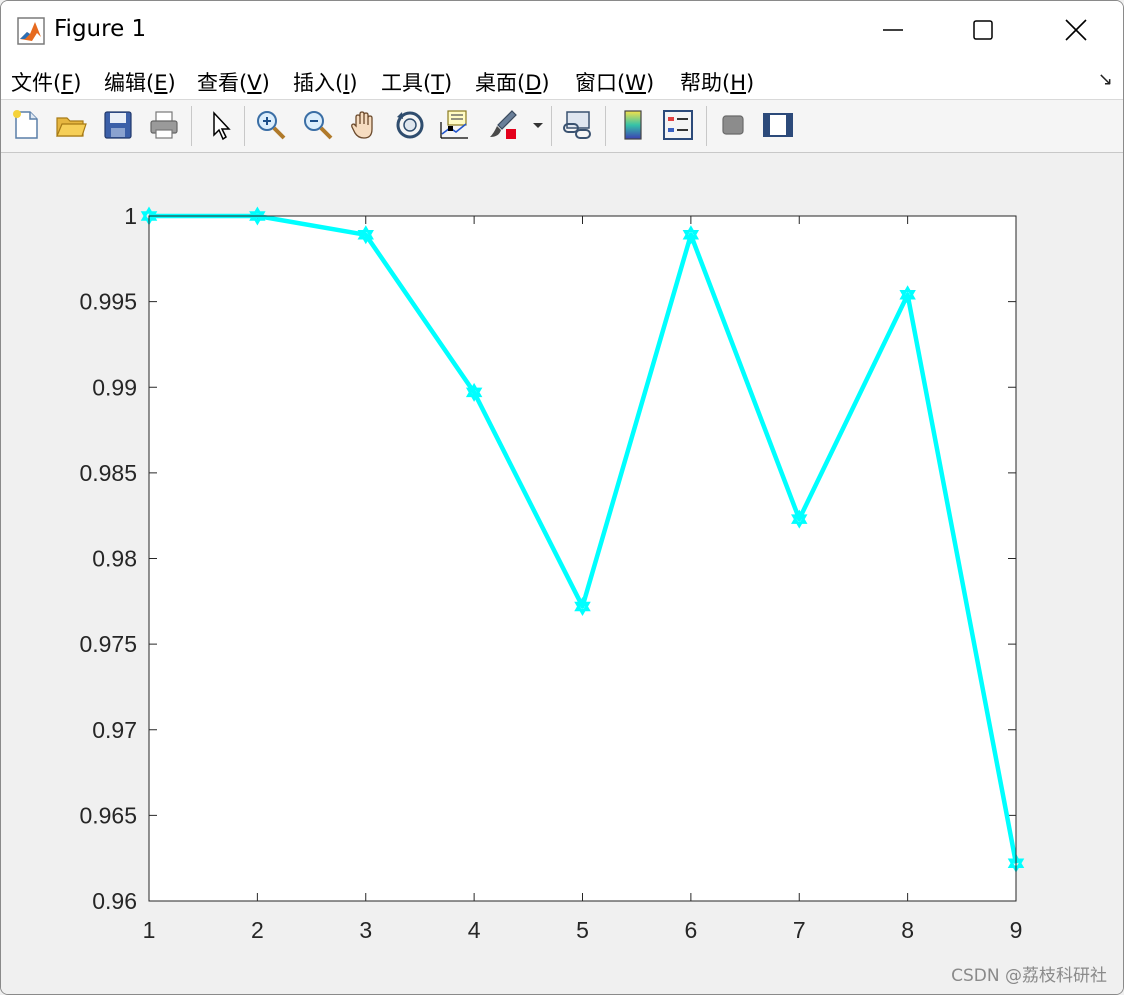 Image resolution: width=1124 pixels, height=995 pixels. Describe the element at coordinates (690, 930) in the screenshot. I see `x-tick-label: 6` at that location.